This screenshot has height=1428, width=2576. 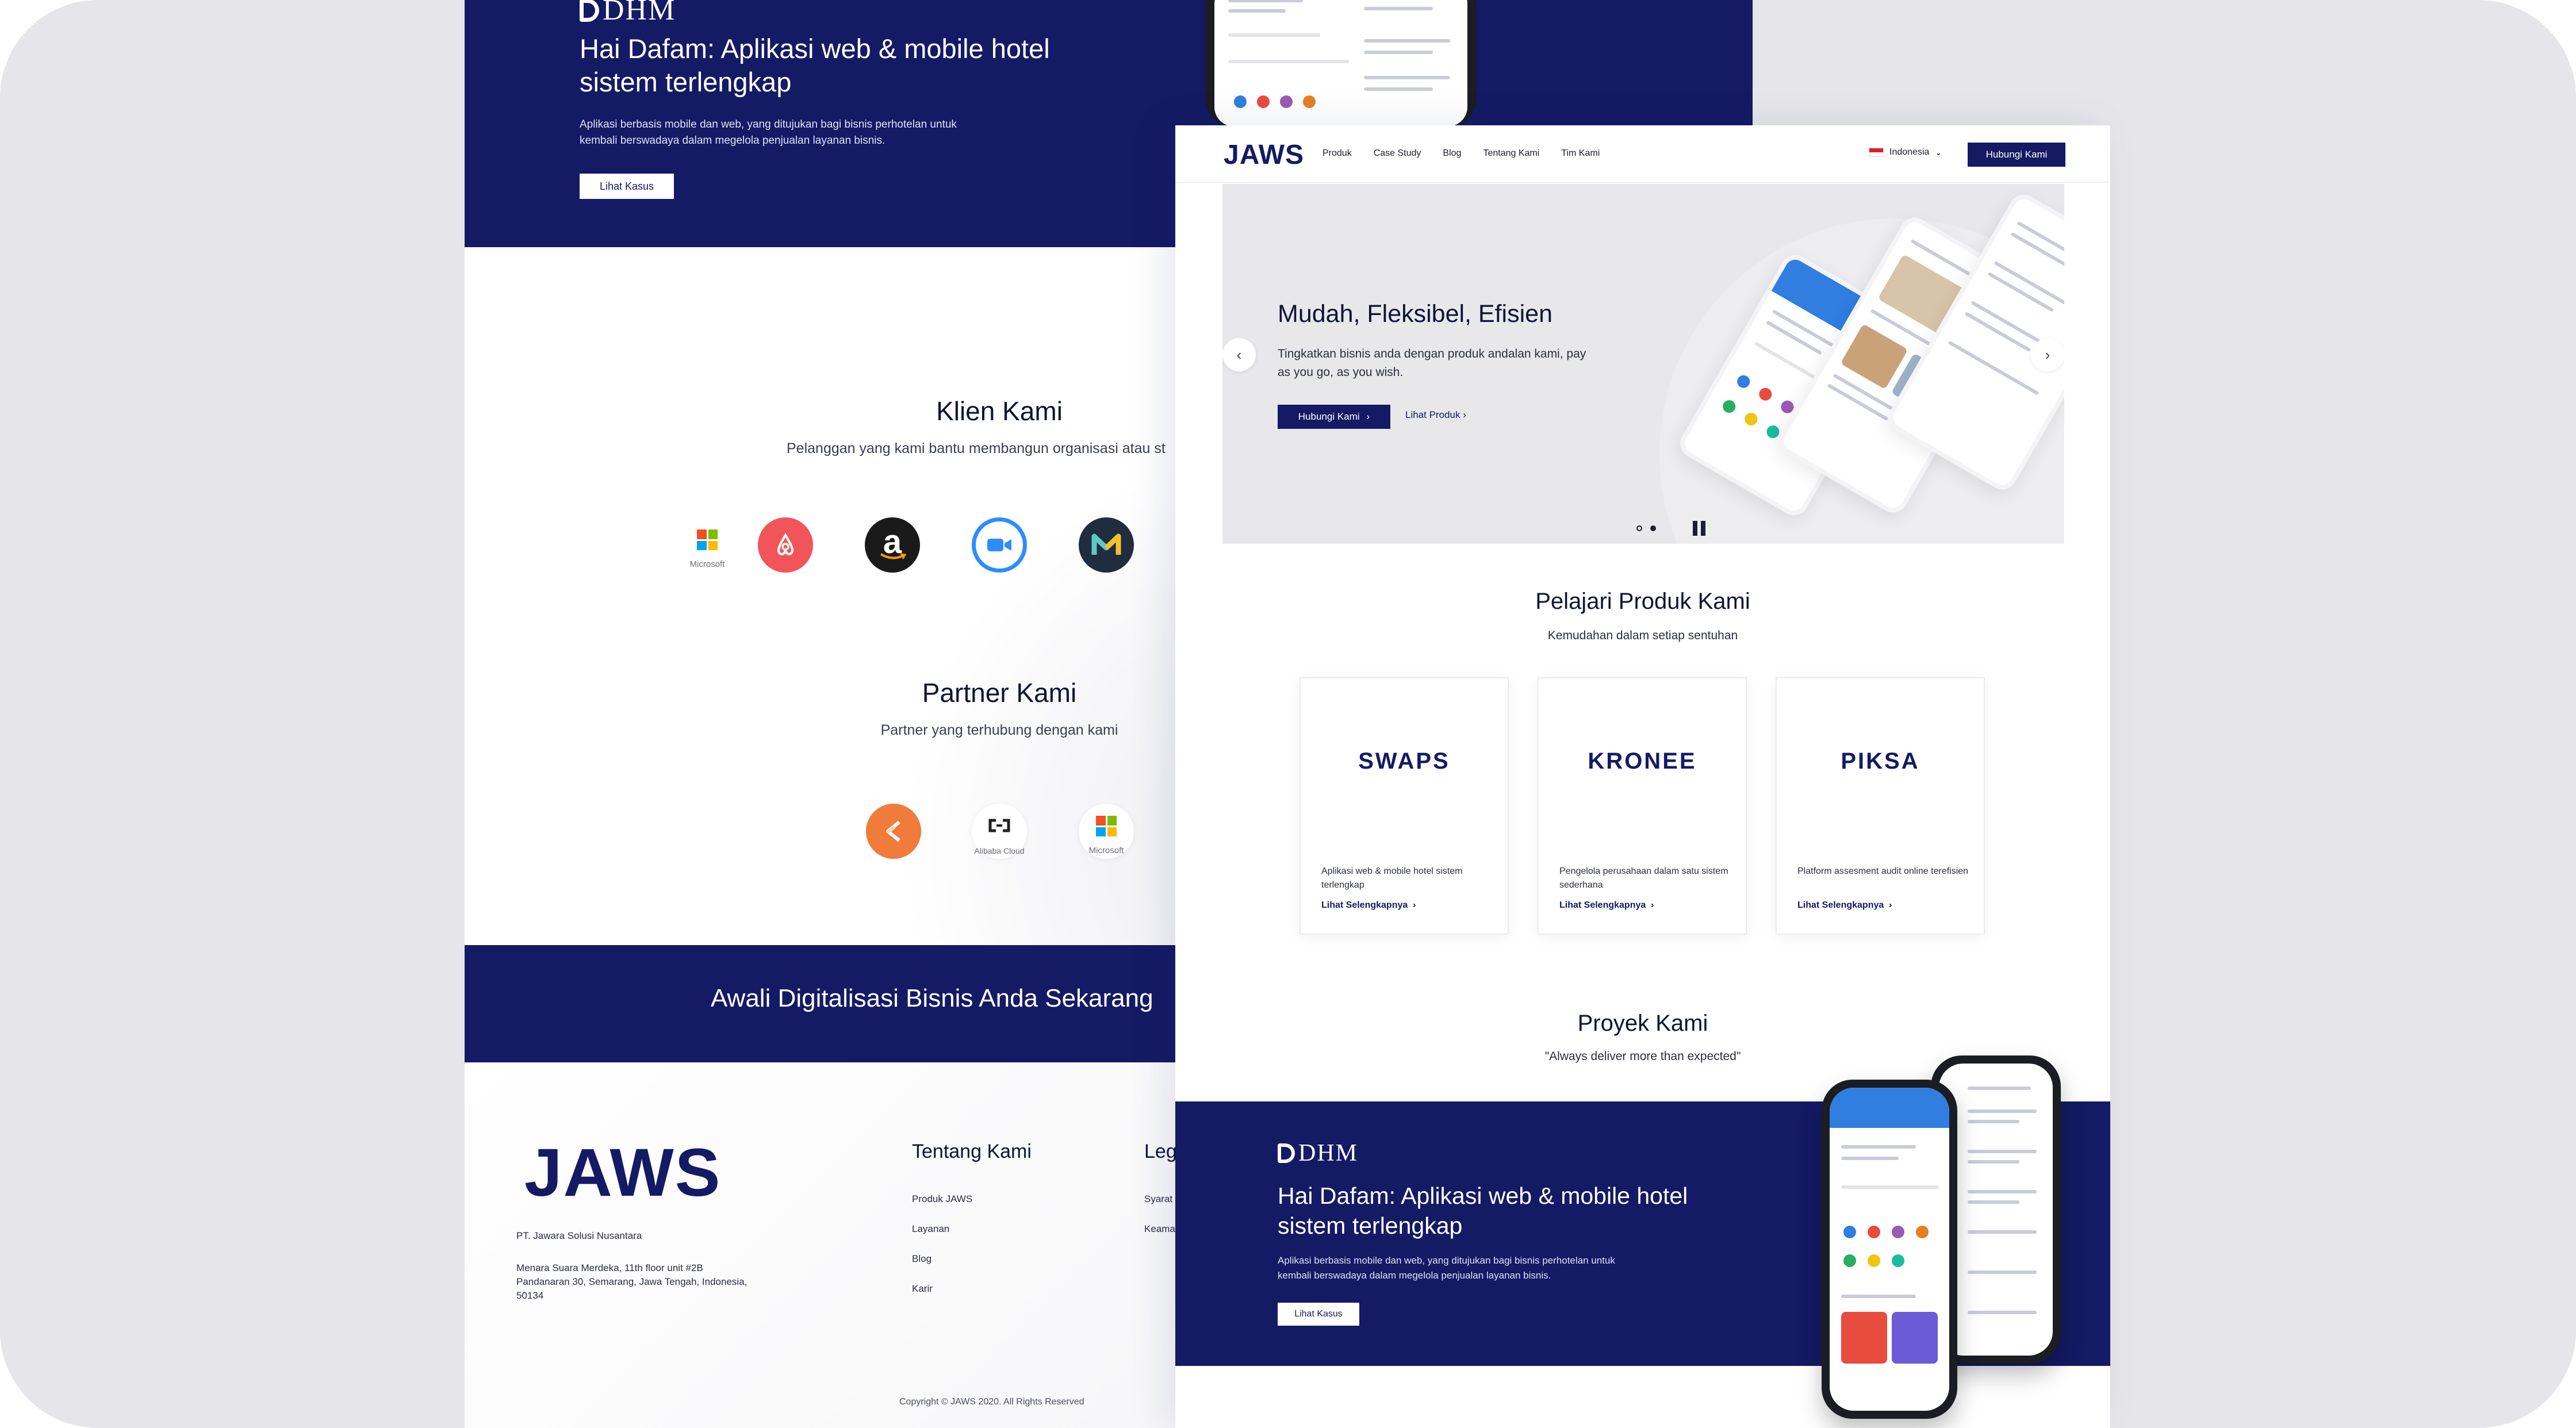 I want to click on hero-products-link: Lihat Produk ›, so click(x=1435, y=415).